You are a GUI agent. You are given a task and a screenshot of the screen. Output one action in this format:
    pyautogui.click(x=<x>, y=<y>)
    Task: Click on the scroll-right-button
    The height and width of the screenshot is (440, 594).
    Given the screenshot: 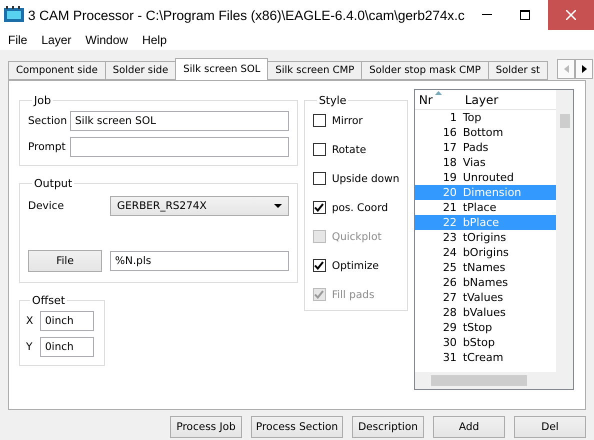 What is the action you would take?
    pyautogui.click(x=584, y=69)
    